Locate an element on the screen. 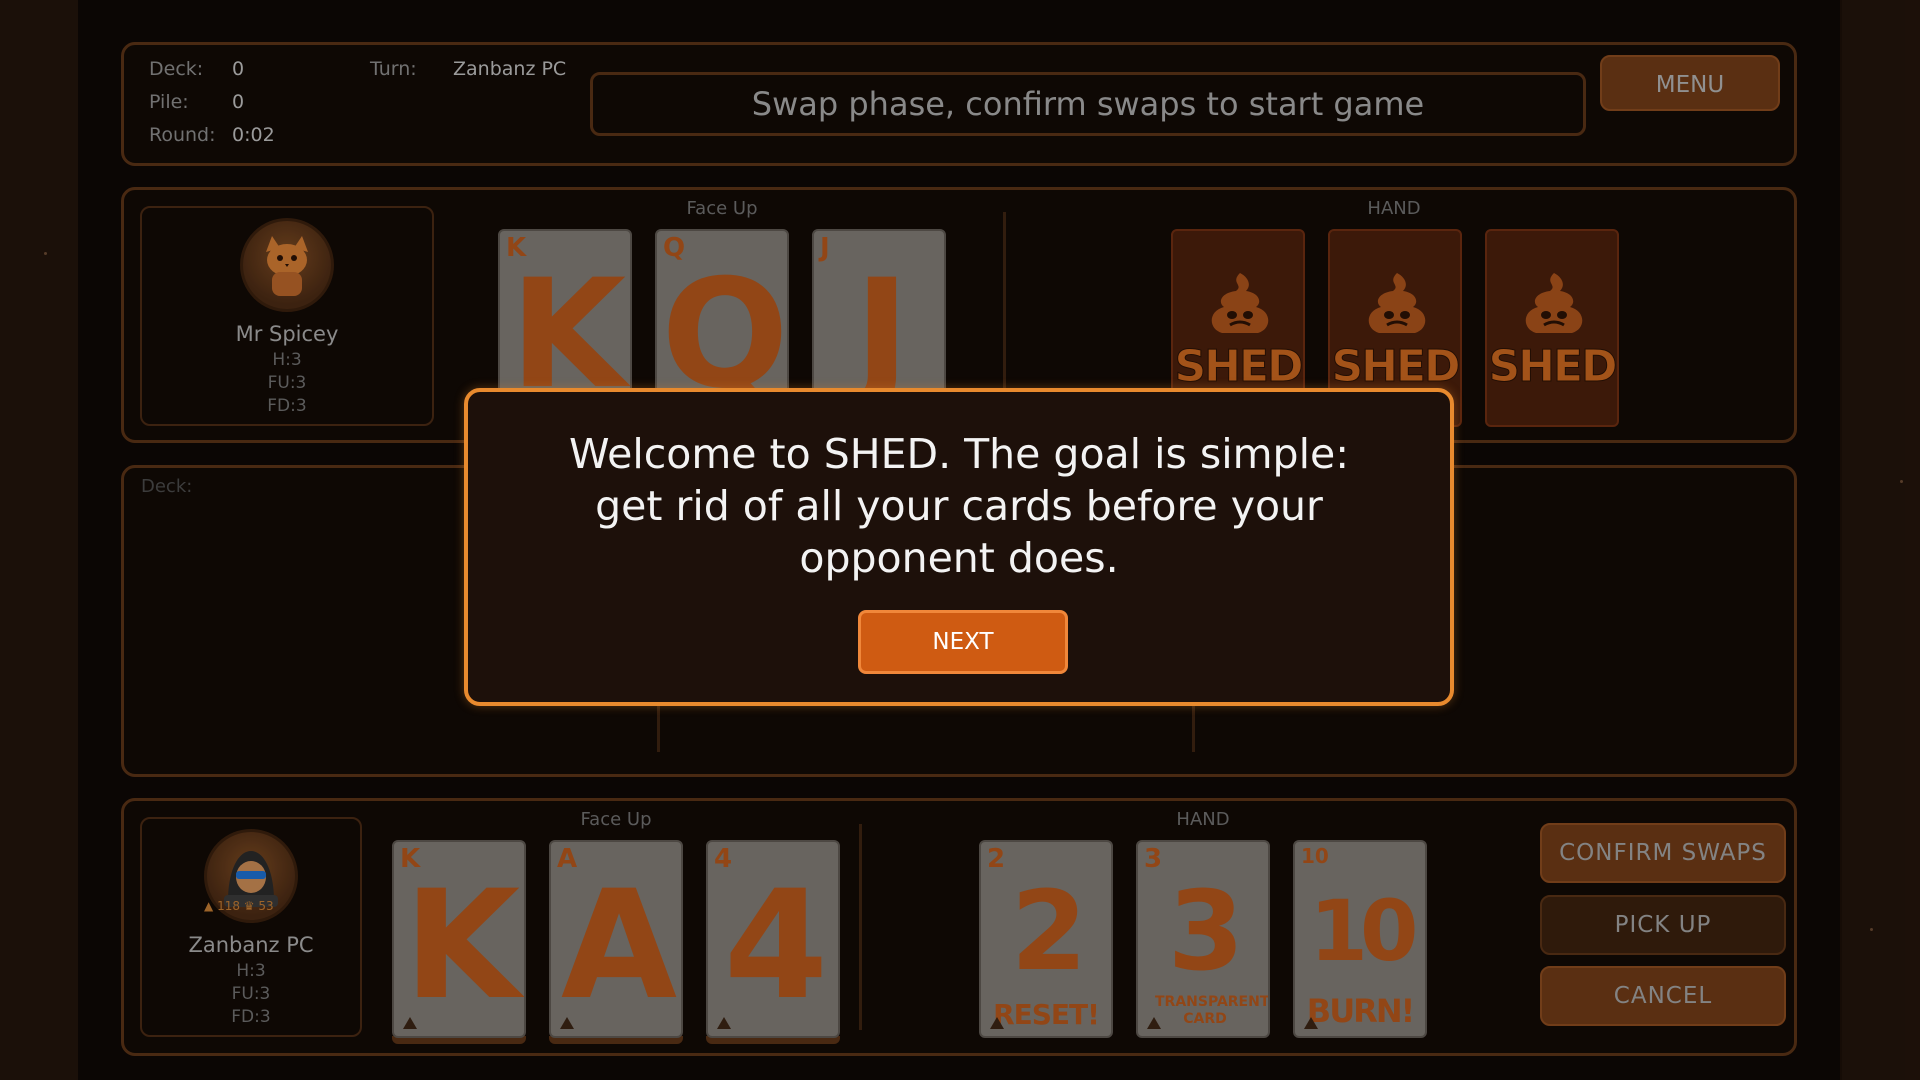 The height and width of the screenshot is (1080, 1920). tutorial-line: opponent does. is located at coordinates (959, 558).